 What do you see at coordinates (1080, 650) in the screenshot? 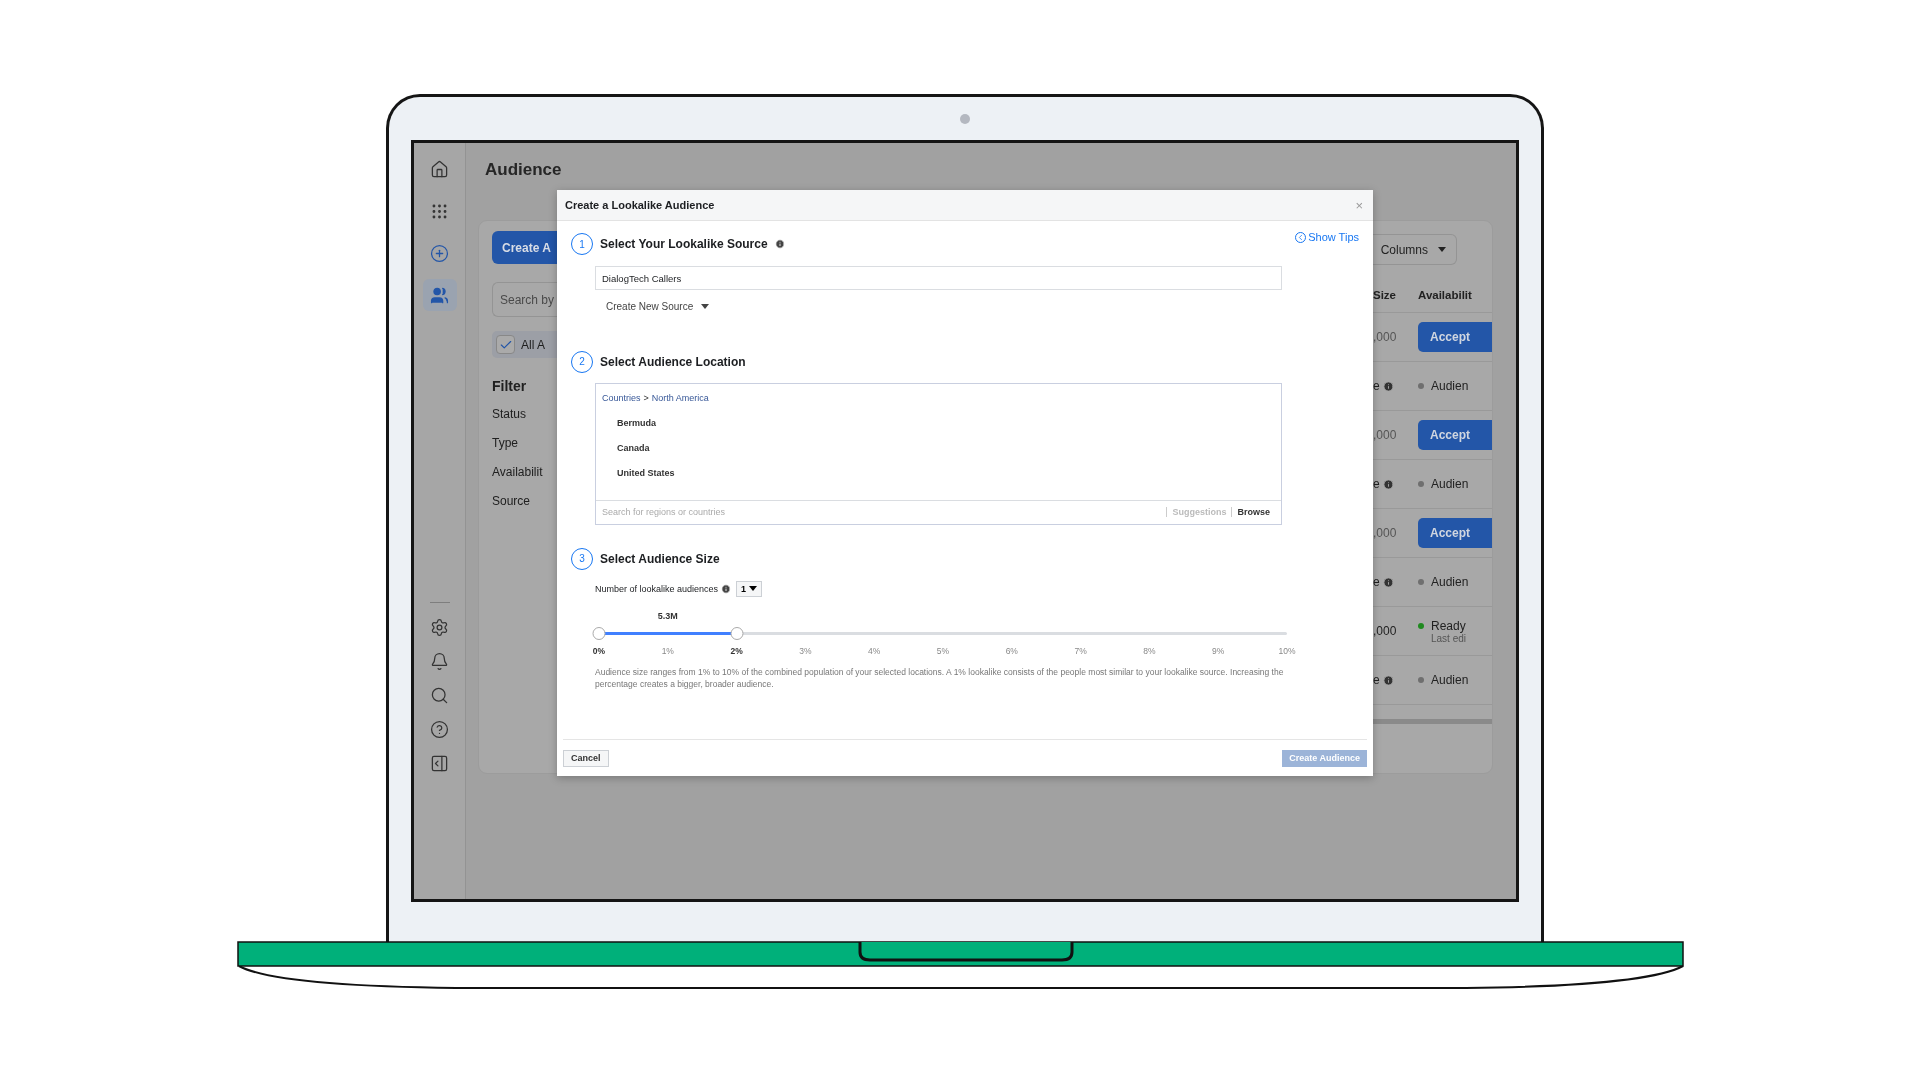
I see `tick-label: 7%` at bounding box center [1080, 650].